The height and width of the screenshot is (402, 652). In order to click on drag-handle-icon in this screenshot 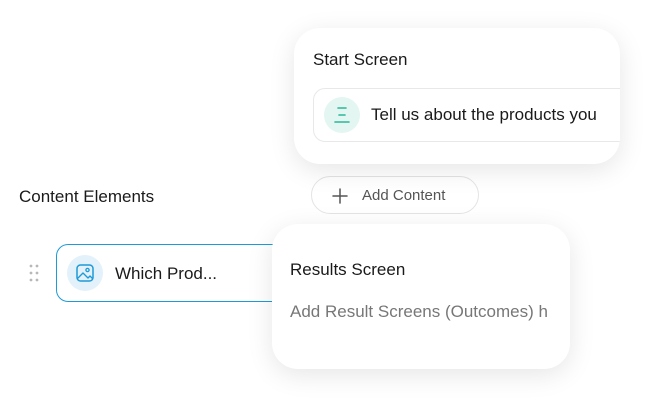, I will do `click(34, 273)`.